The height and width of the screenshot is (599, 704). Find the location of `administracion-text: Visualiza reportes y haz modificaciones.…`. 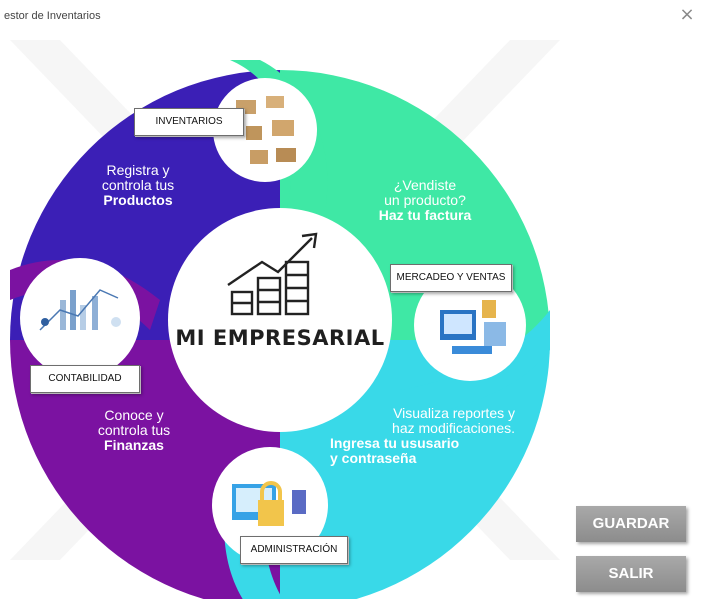

administracion-text: Visualiza reportes y haz modificaciones.… is located at coordinates (422, 436).